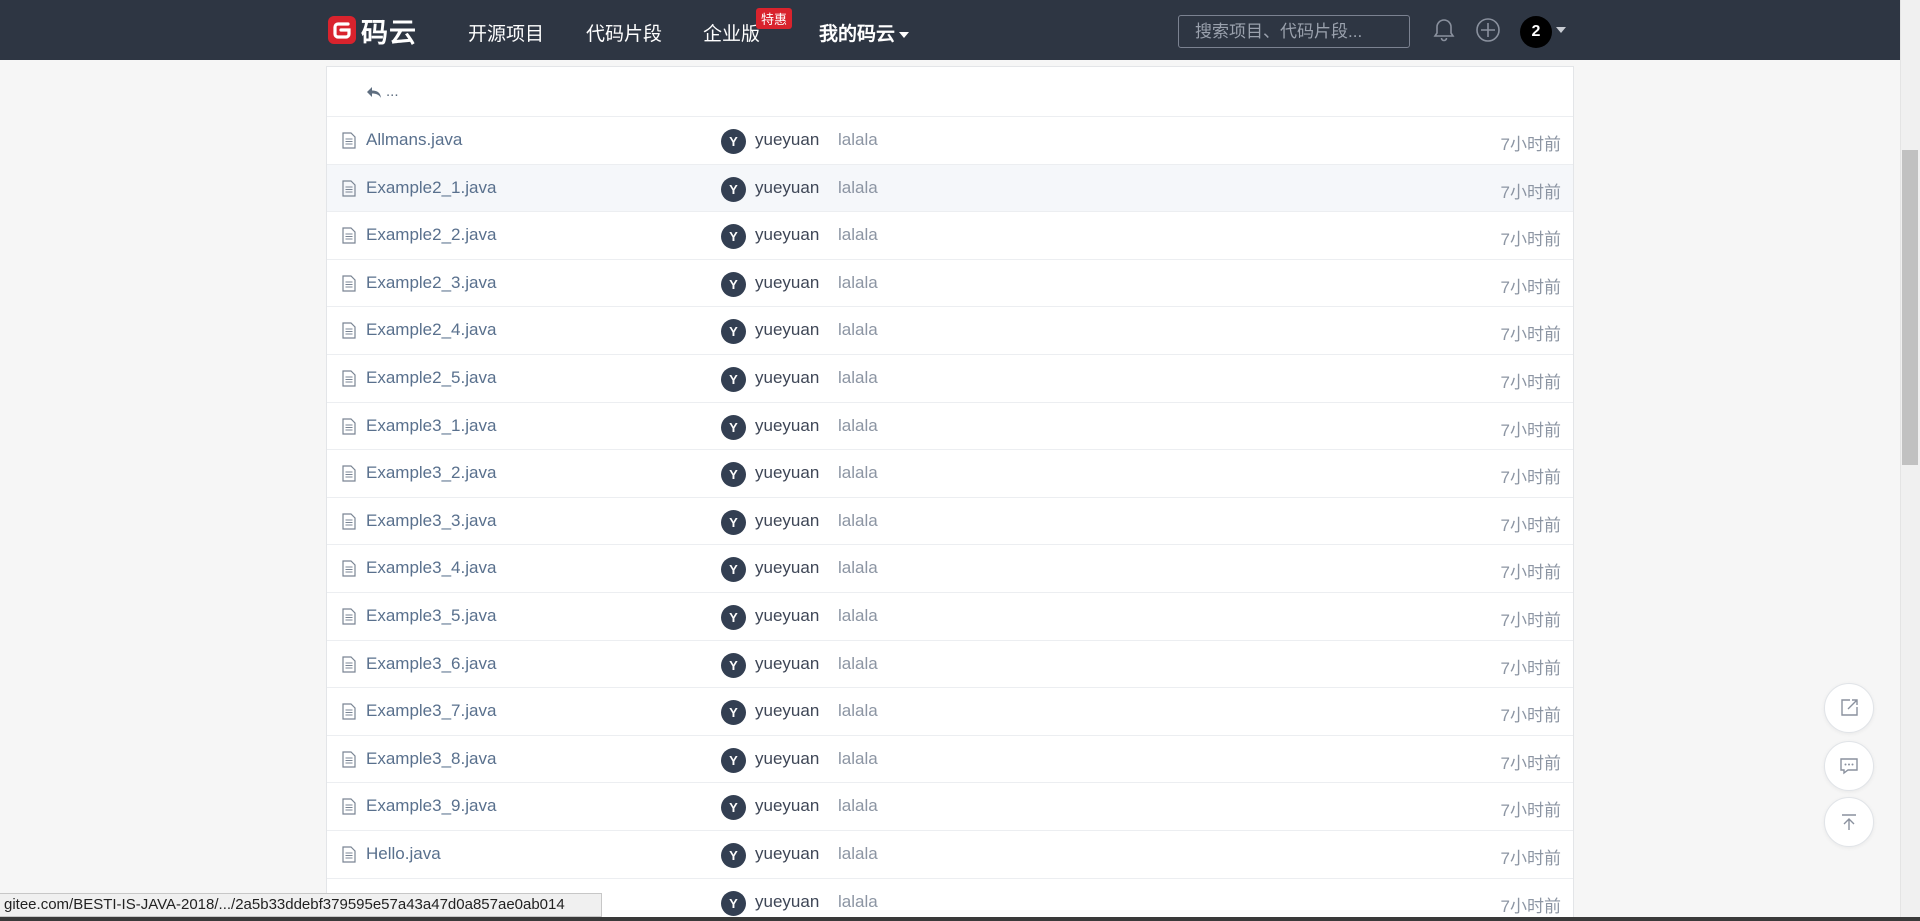 The height and width of the screenshot is (921, 1920). What do you see at coordinates (950, 474) in the screenshot?
I see `file-row: Example3_2.java Yyueyuan lalala 7小时前` at bounding box center [950, 474].